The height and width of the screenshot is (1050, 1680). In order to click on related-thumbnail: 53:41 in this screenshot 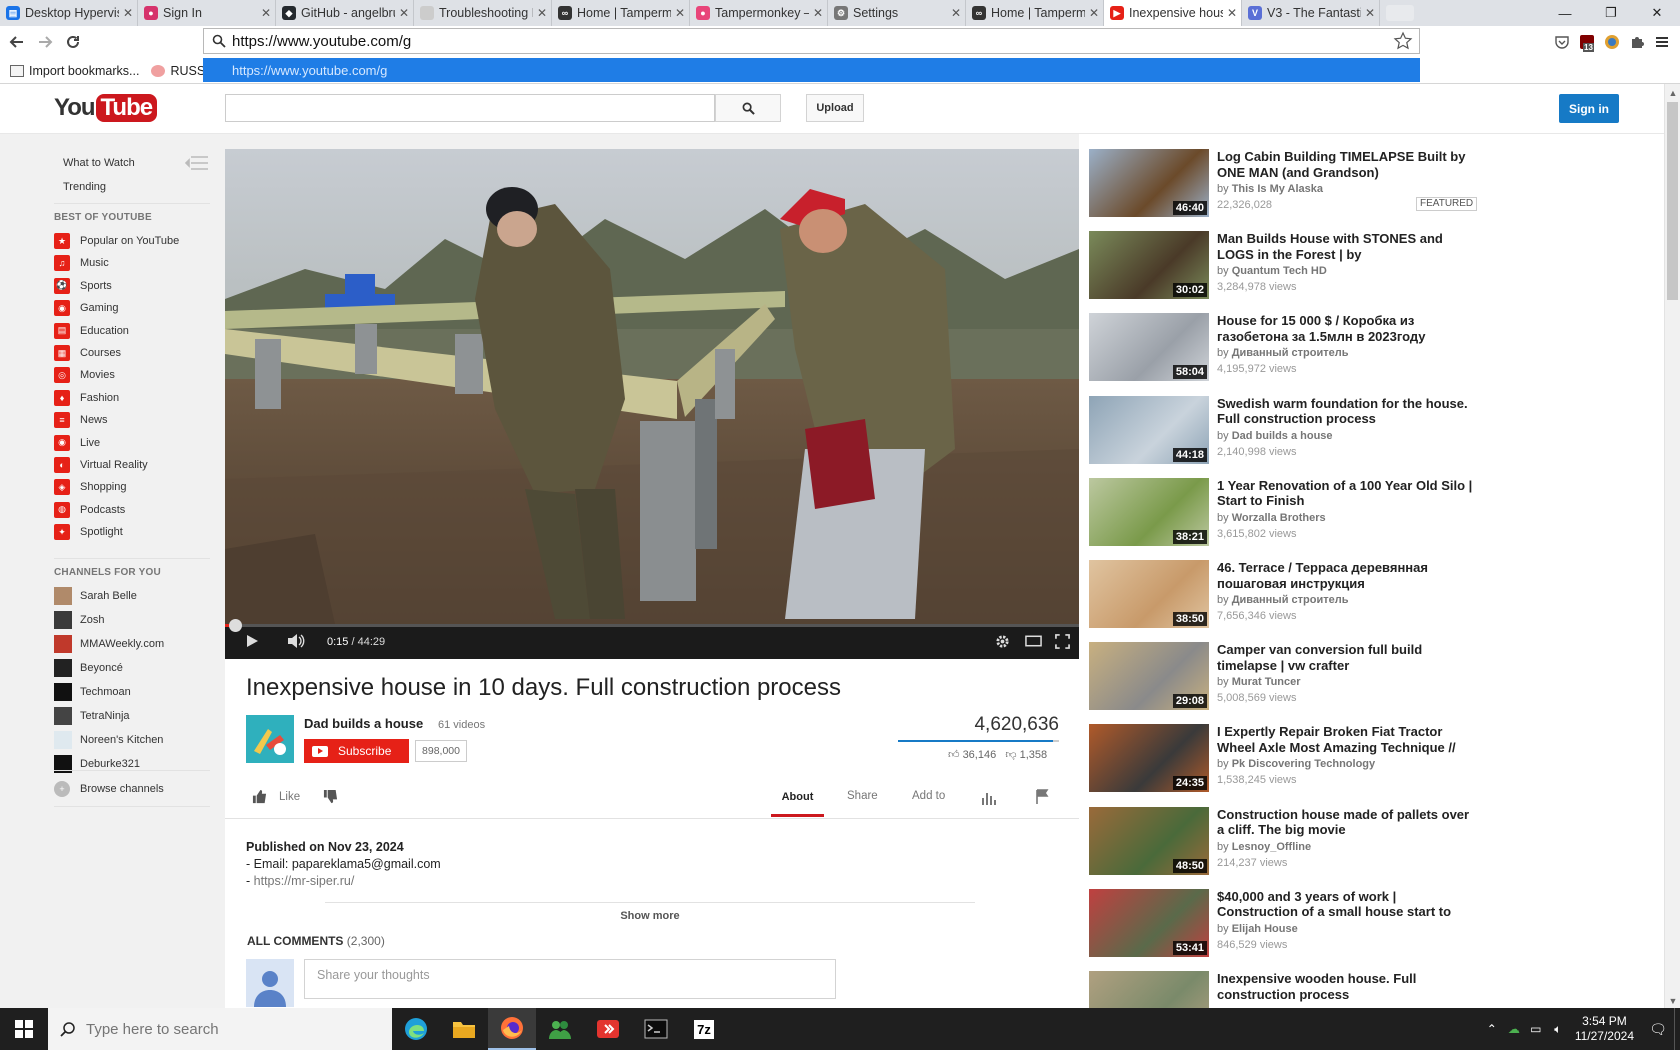, I will do `click(1149, 922)`.